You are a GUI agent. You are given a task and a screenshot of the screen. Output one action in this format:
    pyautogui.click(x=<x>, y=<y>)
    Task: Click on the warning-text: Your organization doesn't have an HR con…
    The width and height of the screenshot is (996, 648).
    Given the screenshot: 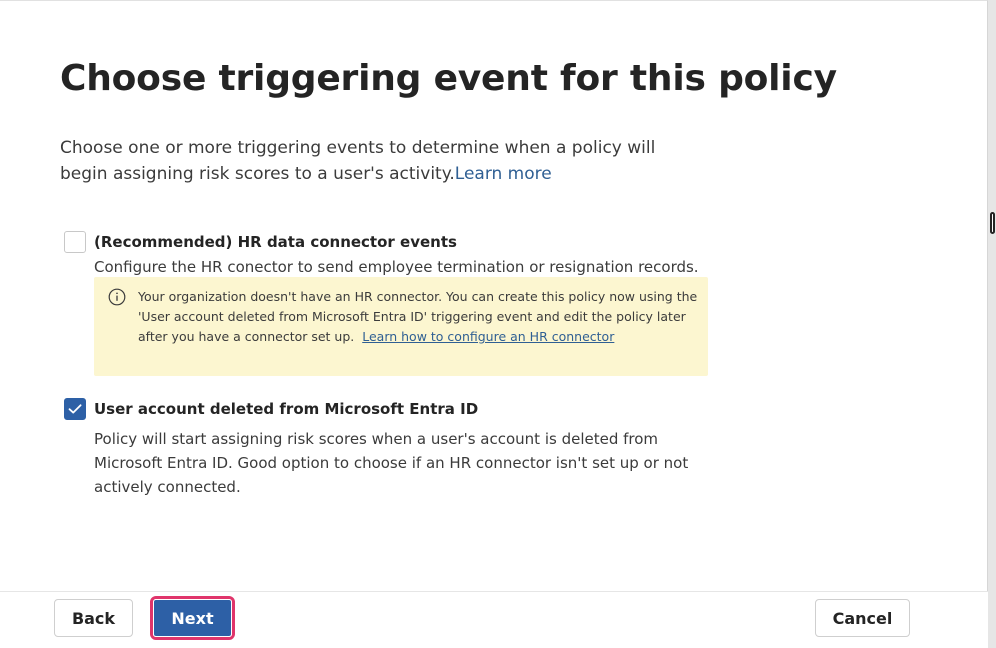 What is the action you would take?
    pyautogui.click(x=418, y=317)
    